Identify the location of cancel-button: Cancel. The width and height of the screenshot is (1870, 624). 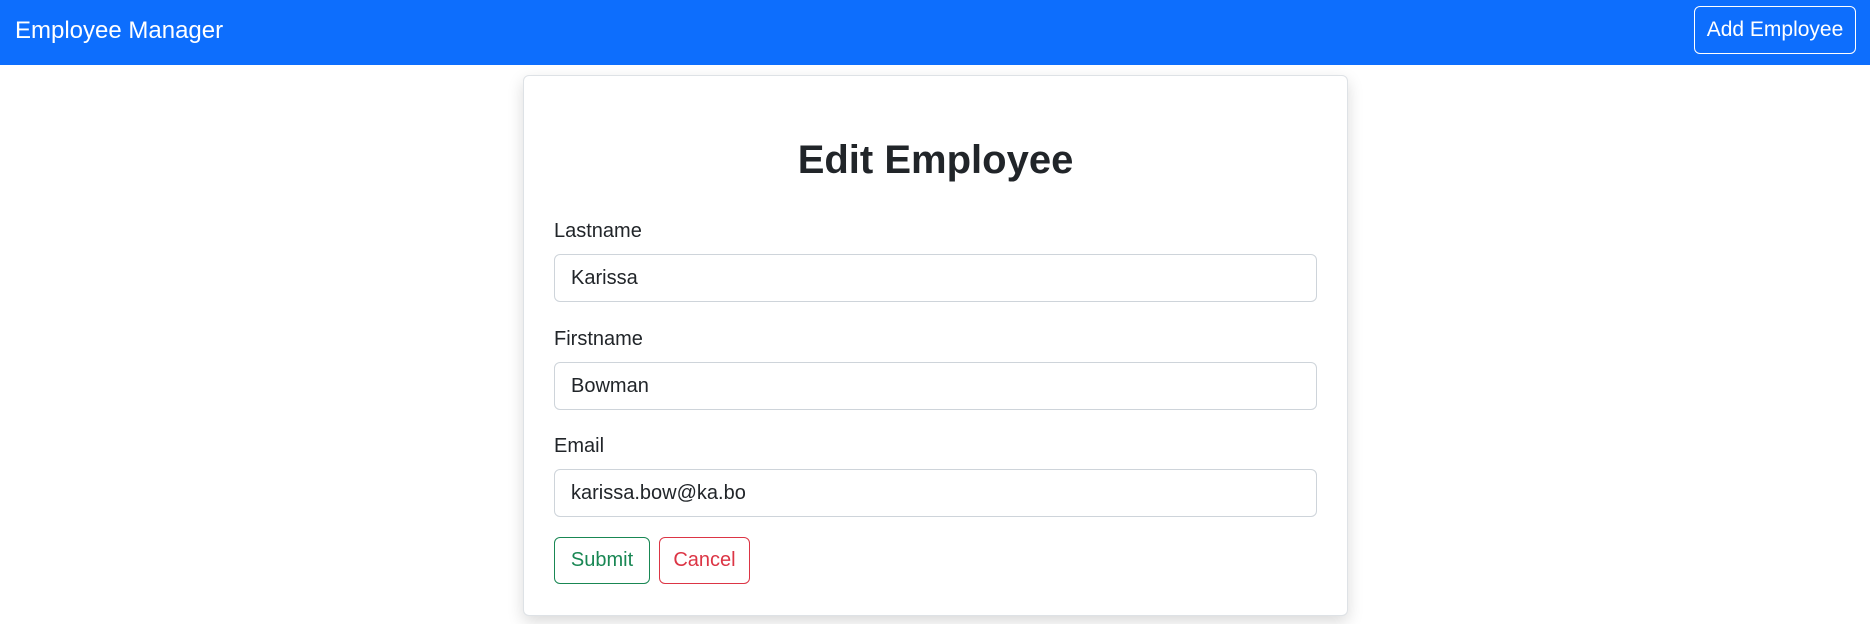
(704, 560).